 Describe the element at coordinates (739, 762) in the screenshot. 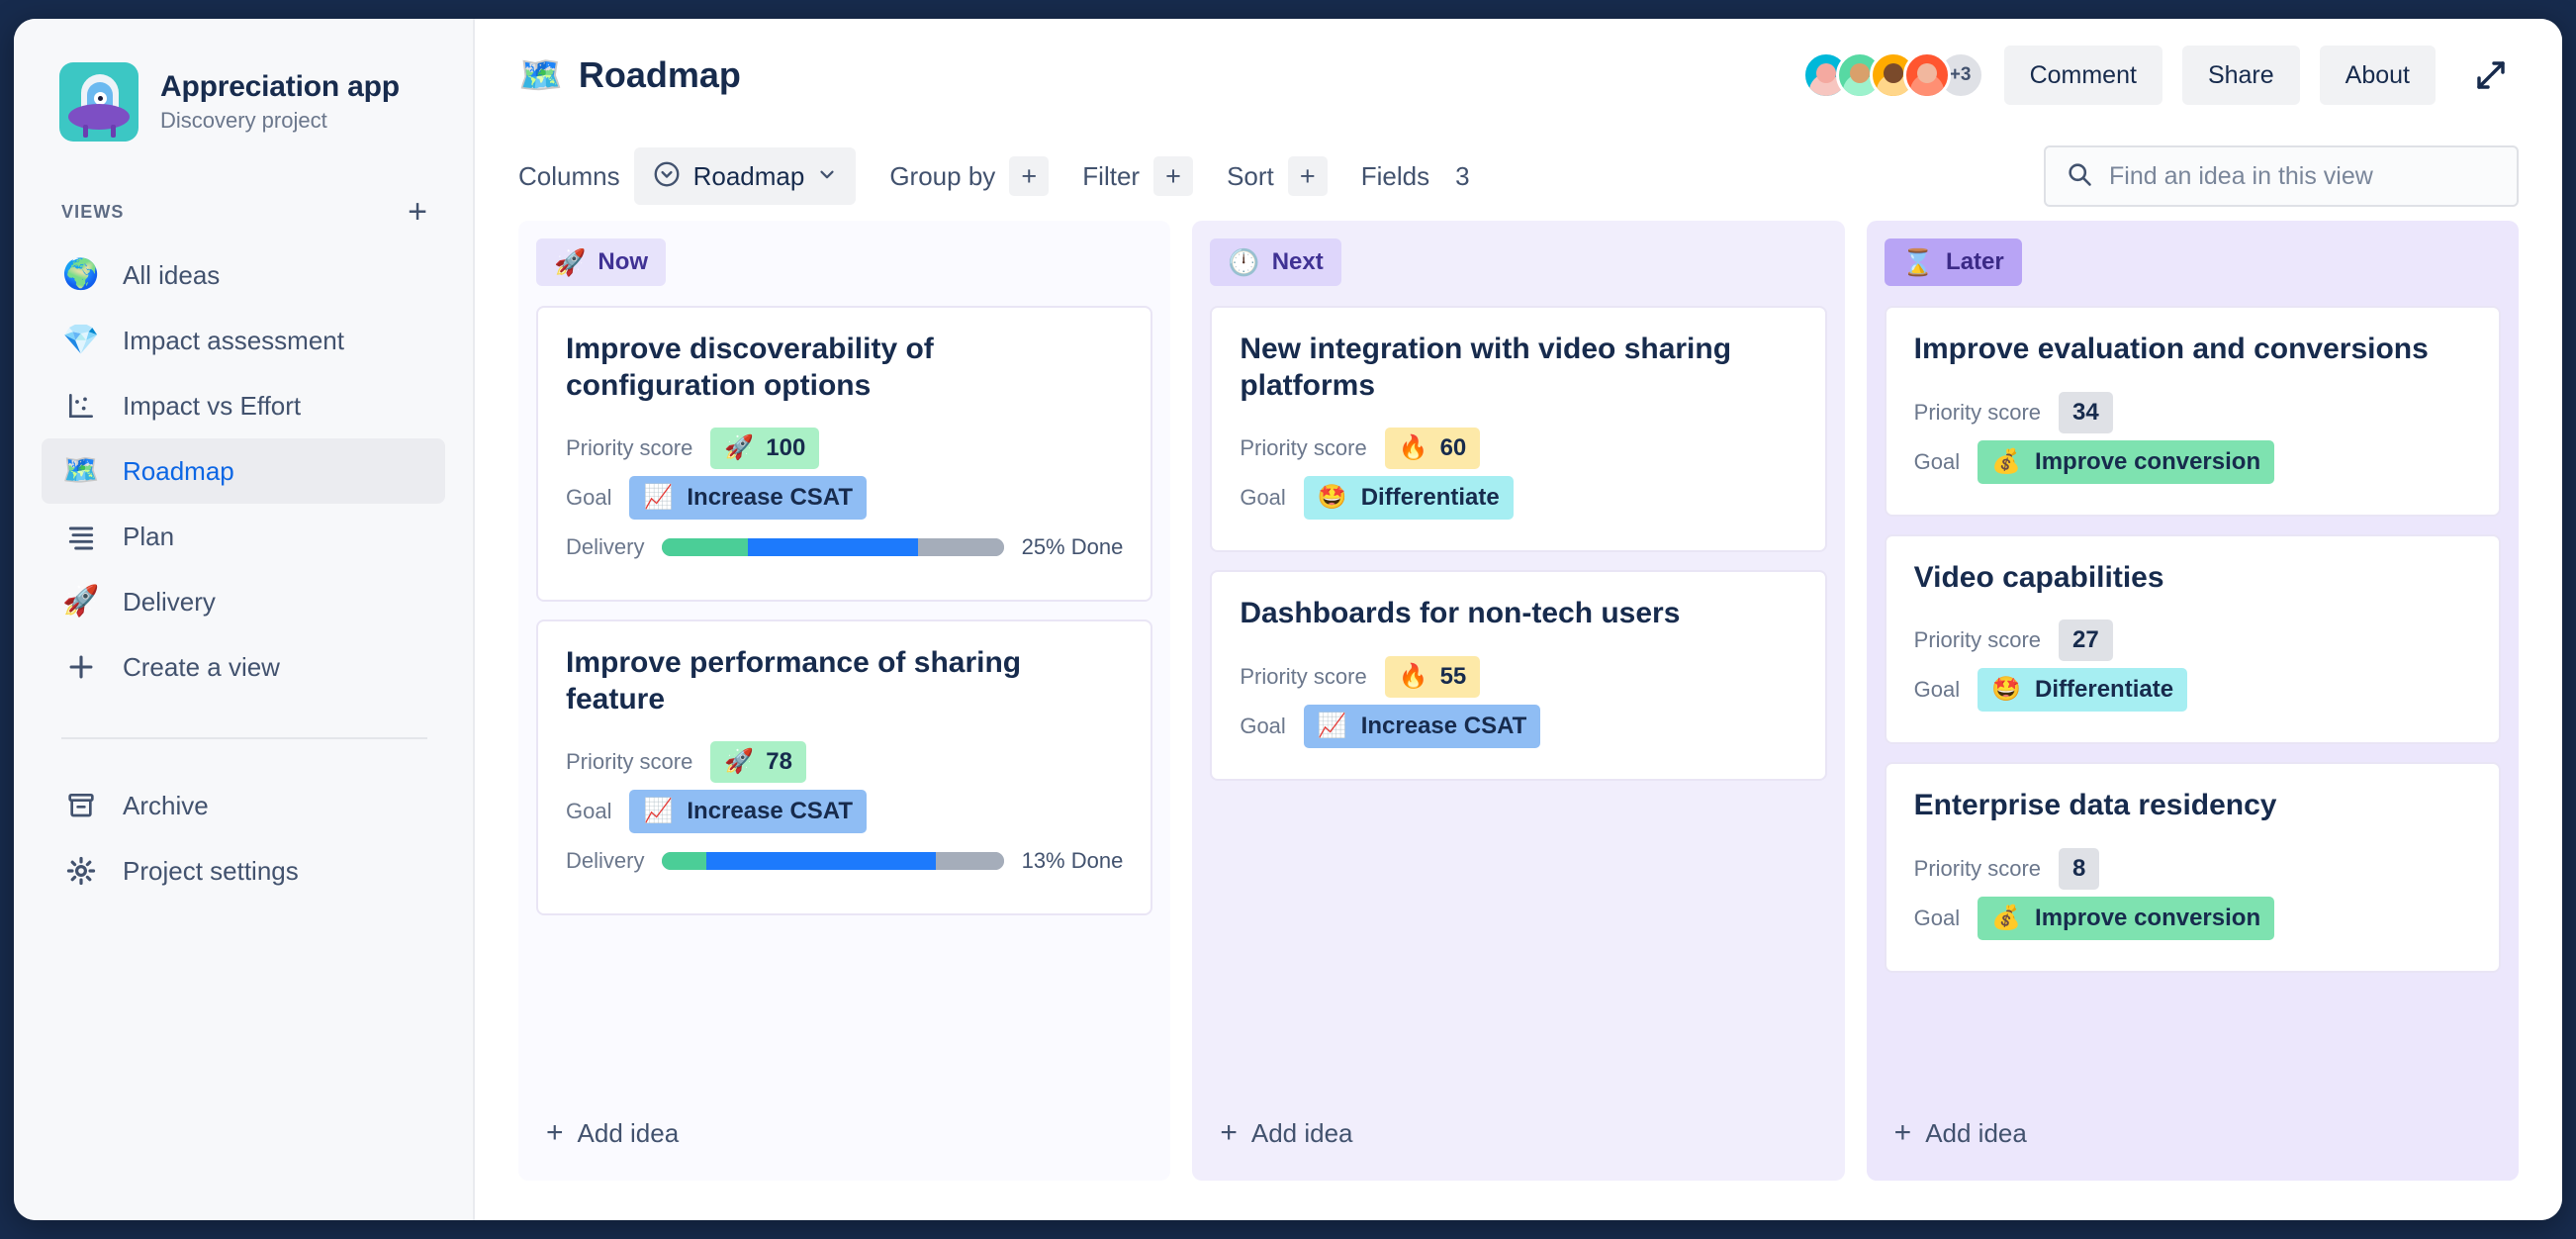

I see `rocket-icon: 🚀` at that location.